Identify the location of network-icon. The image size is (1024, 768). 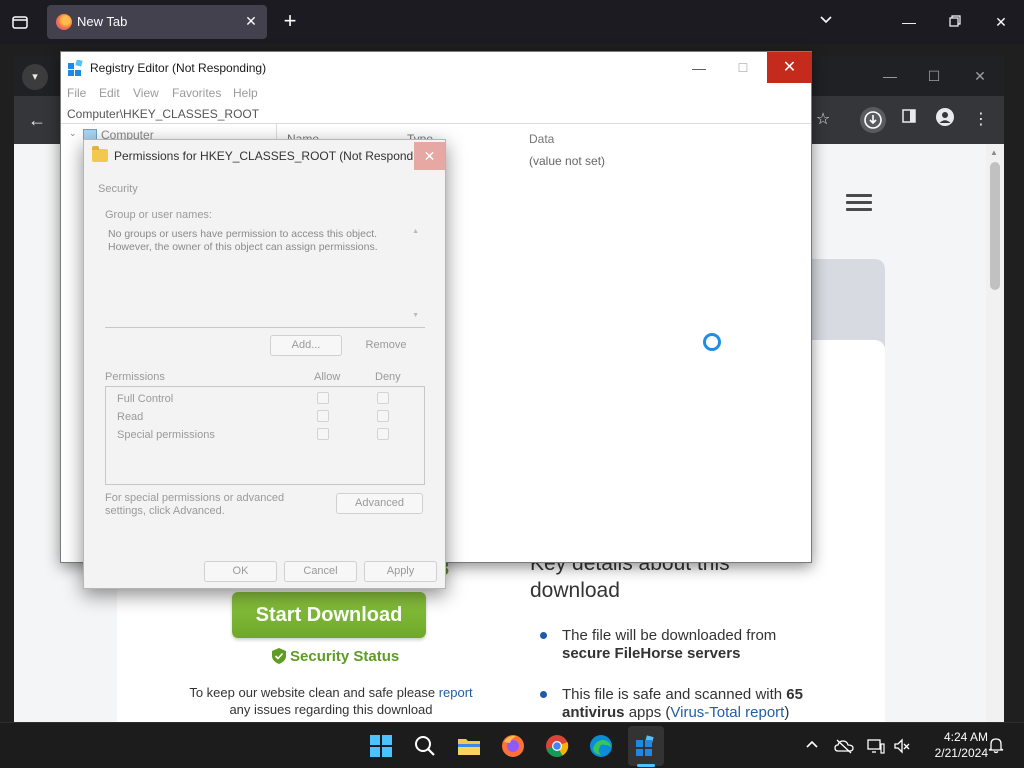
(876, 746).